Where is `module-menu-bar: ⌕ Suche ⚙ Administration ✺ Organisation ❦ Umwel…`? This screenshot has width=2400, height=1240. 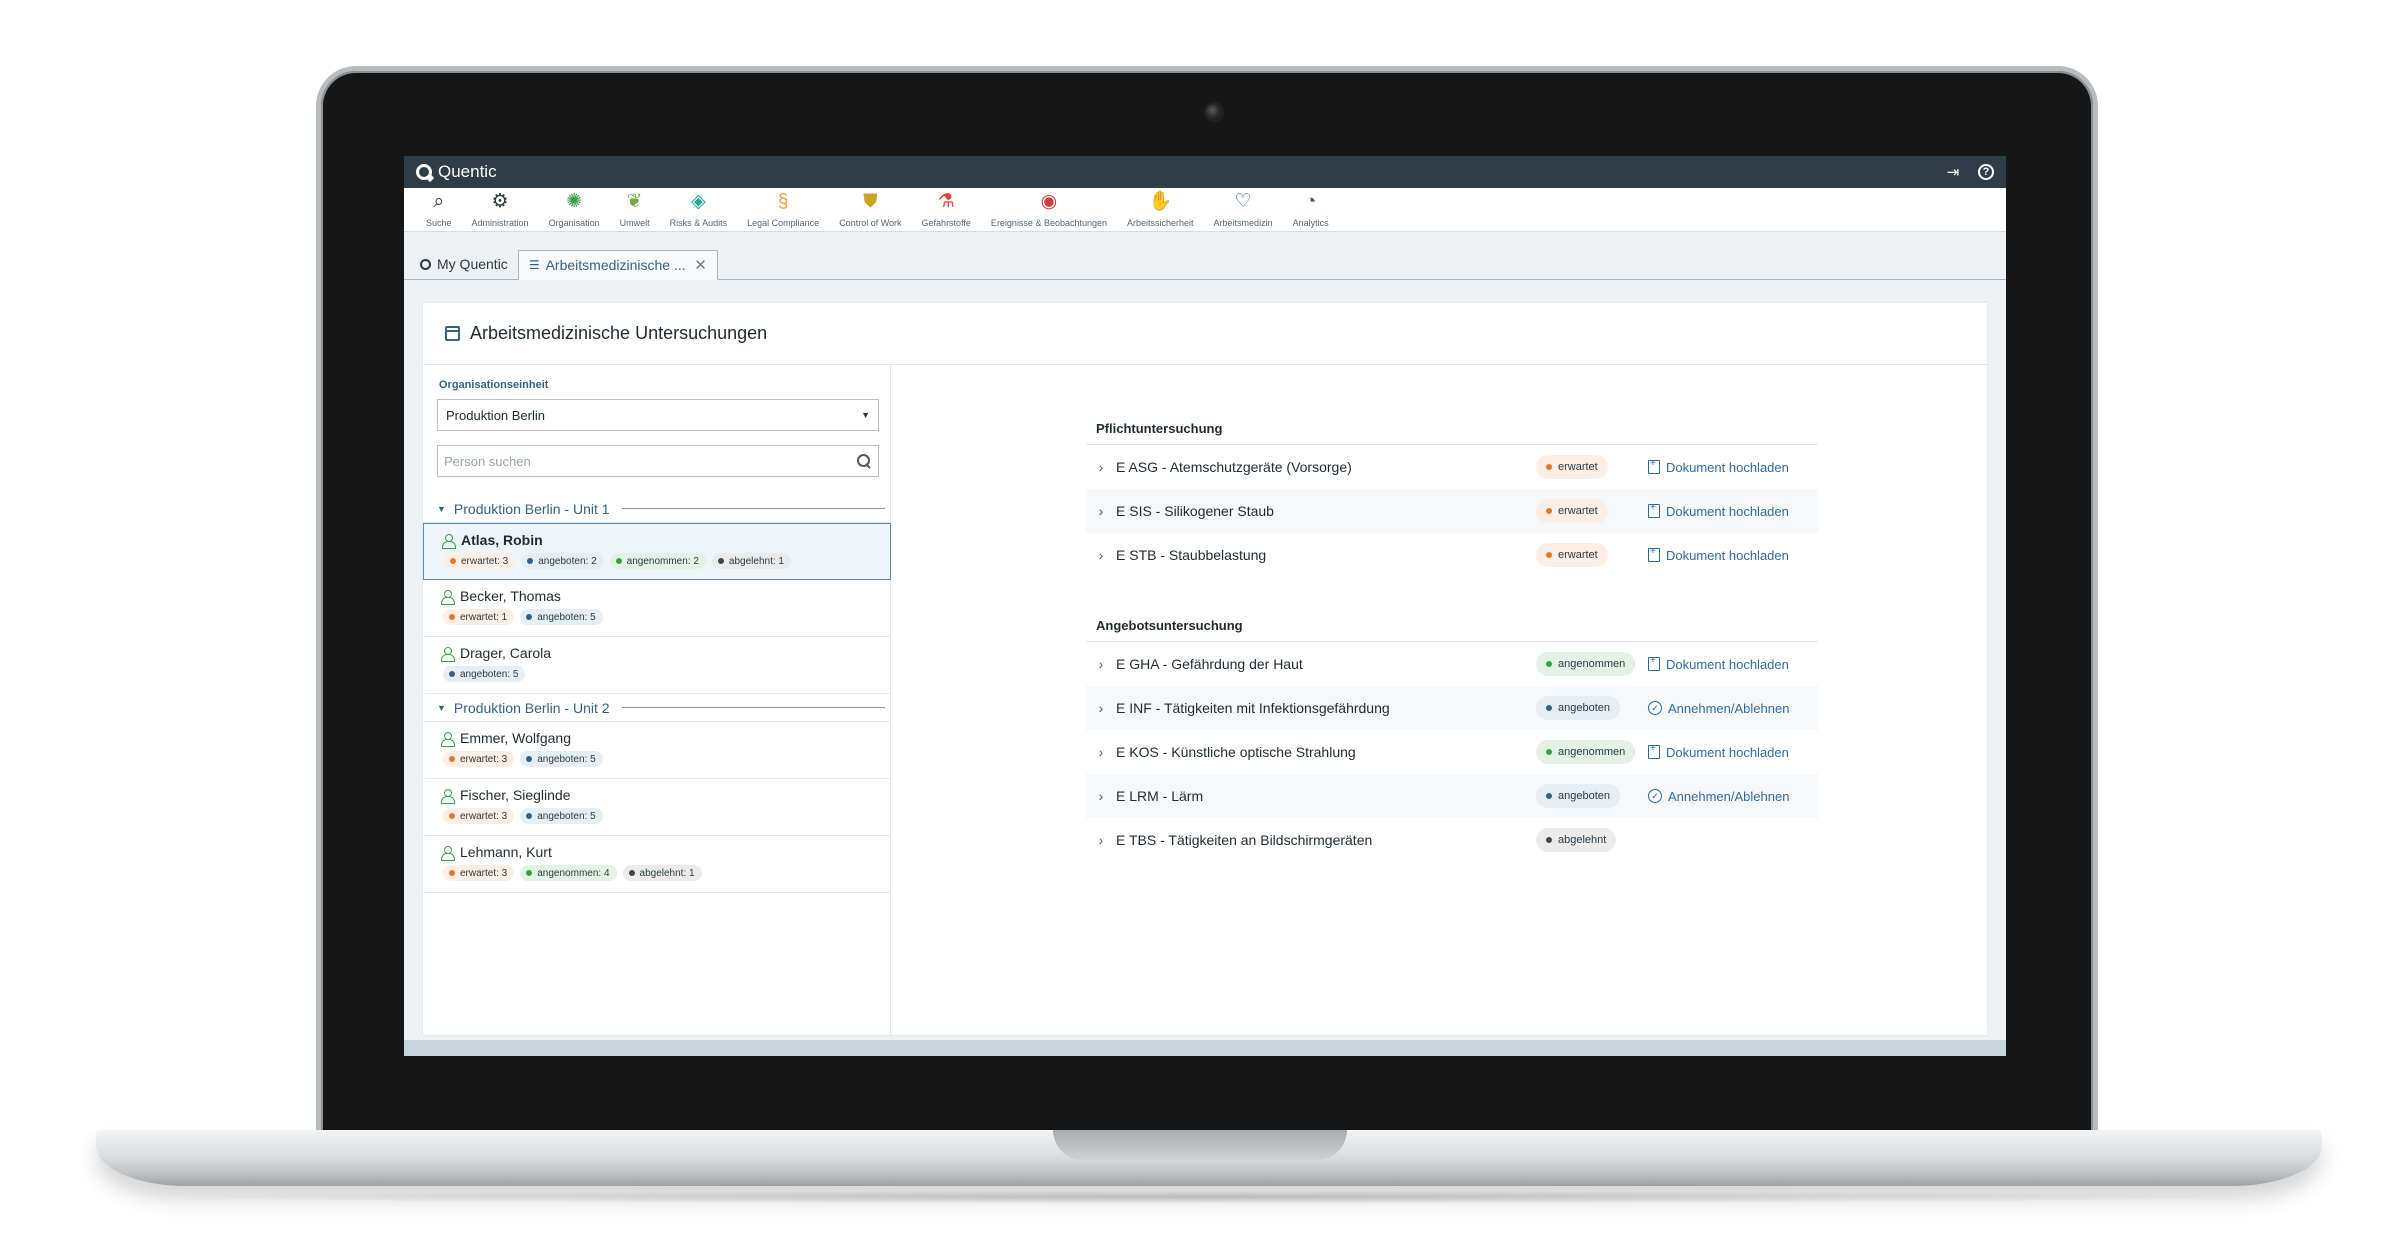 module-menu-bar: ⌕ Suche ⚙ Administration ✺ Organisation ❦ Umwel… is located at coordinates (1205, 210).